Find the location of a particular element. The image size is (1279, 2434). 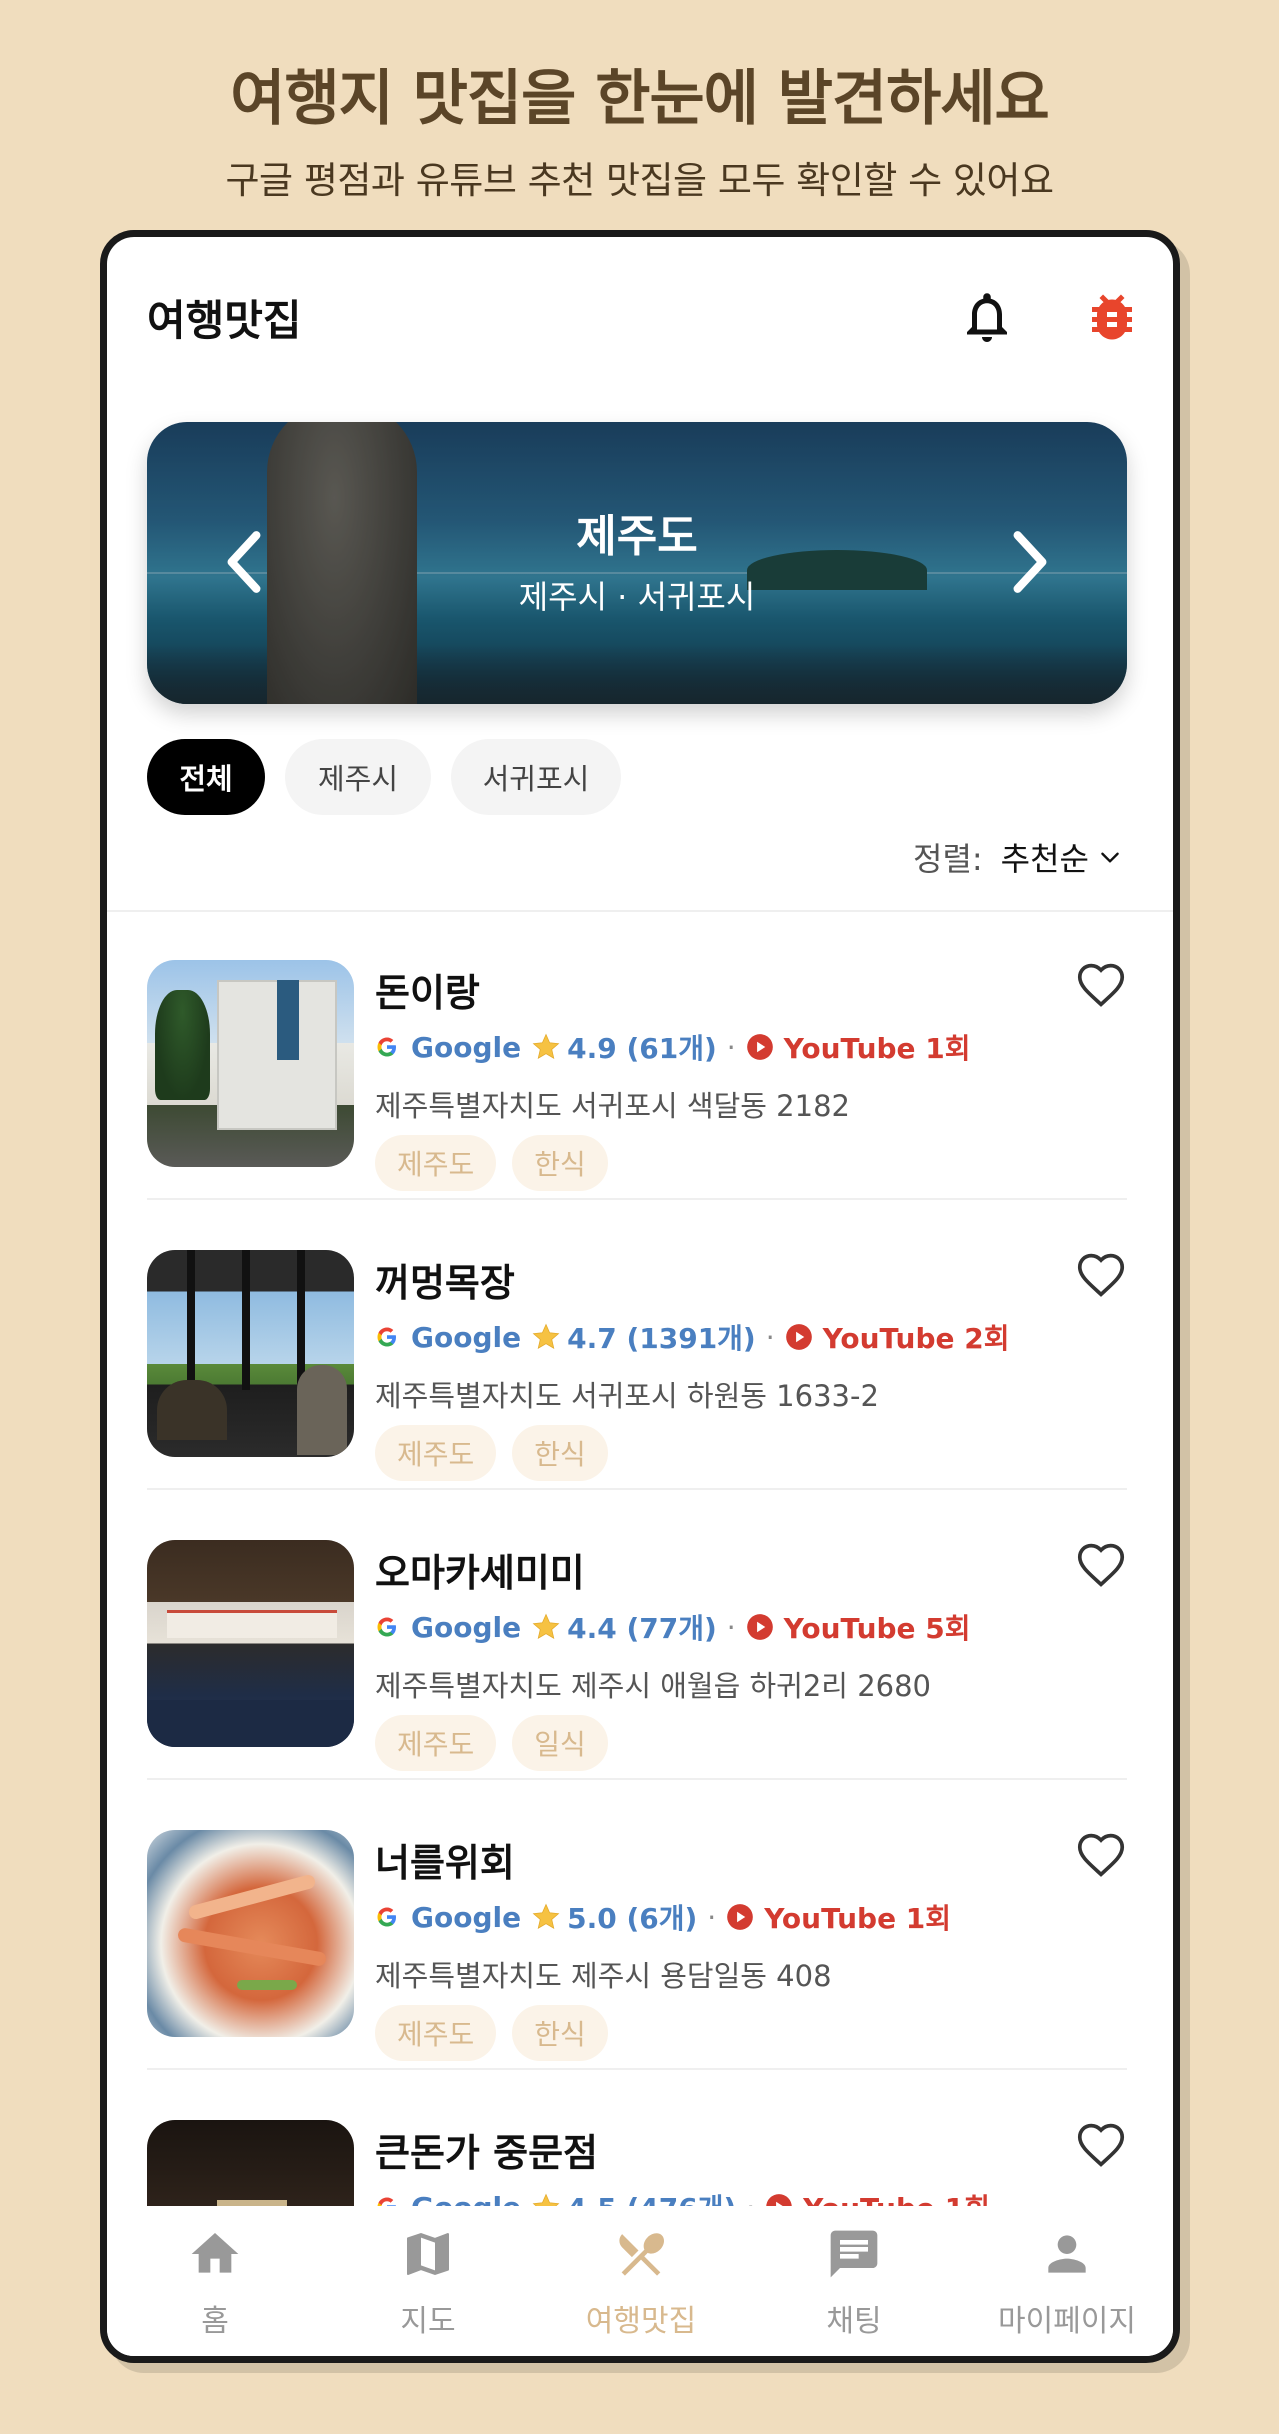

home-icon is located at coordinates (215, 2253).